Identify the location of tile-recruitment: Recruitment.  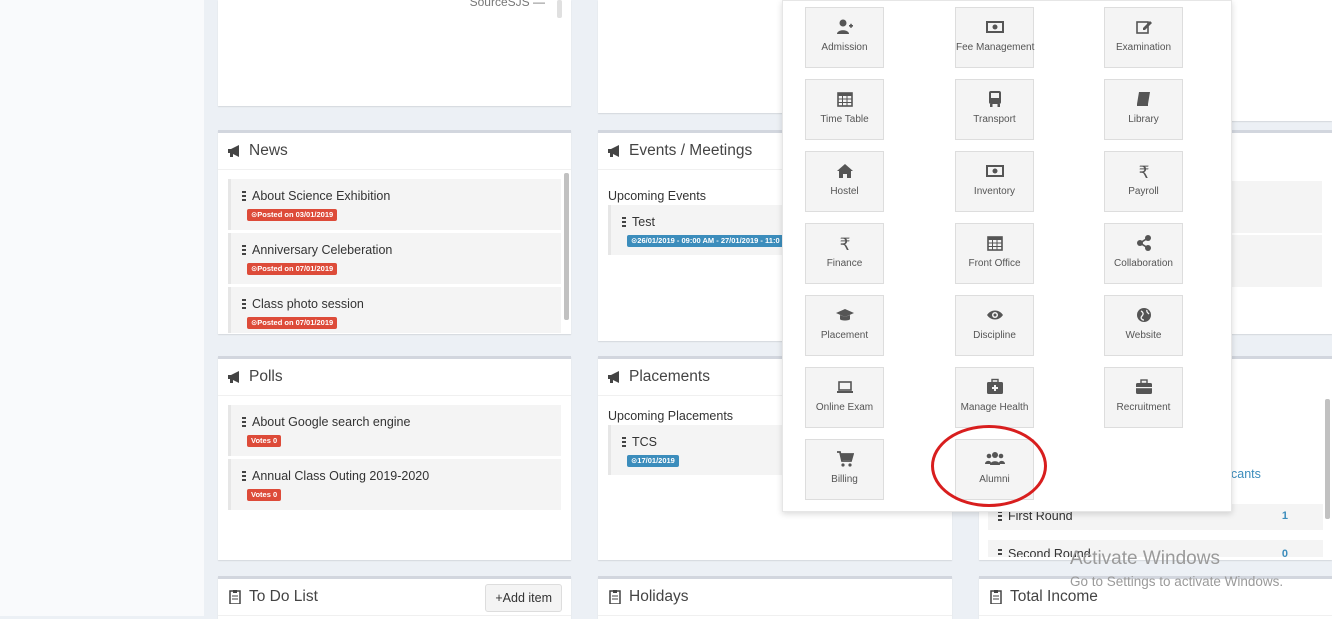
(1143, 397).